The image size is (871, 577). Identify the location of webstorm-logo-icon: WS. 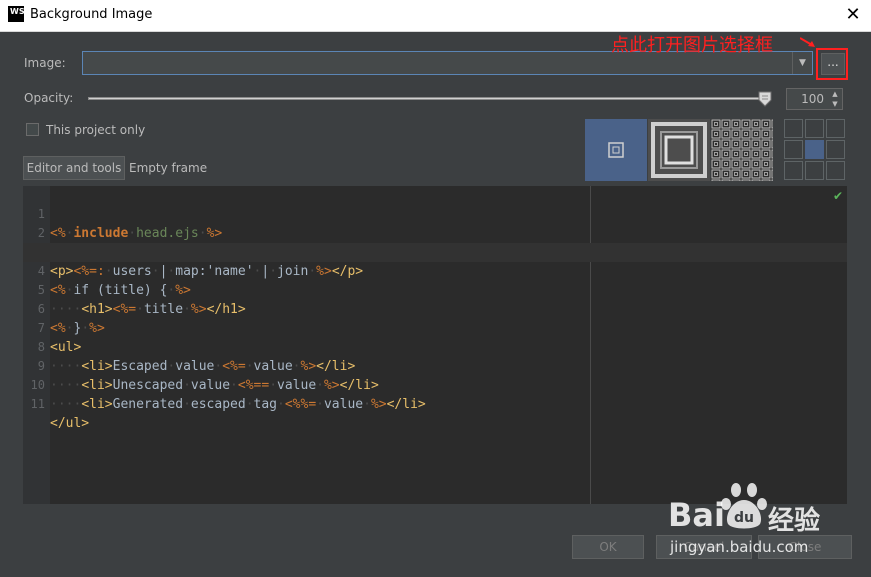
(16, 14).